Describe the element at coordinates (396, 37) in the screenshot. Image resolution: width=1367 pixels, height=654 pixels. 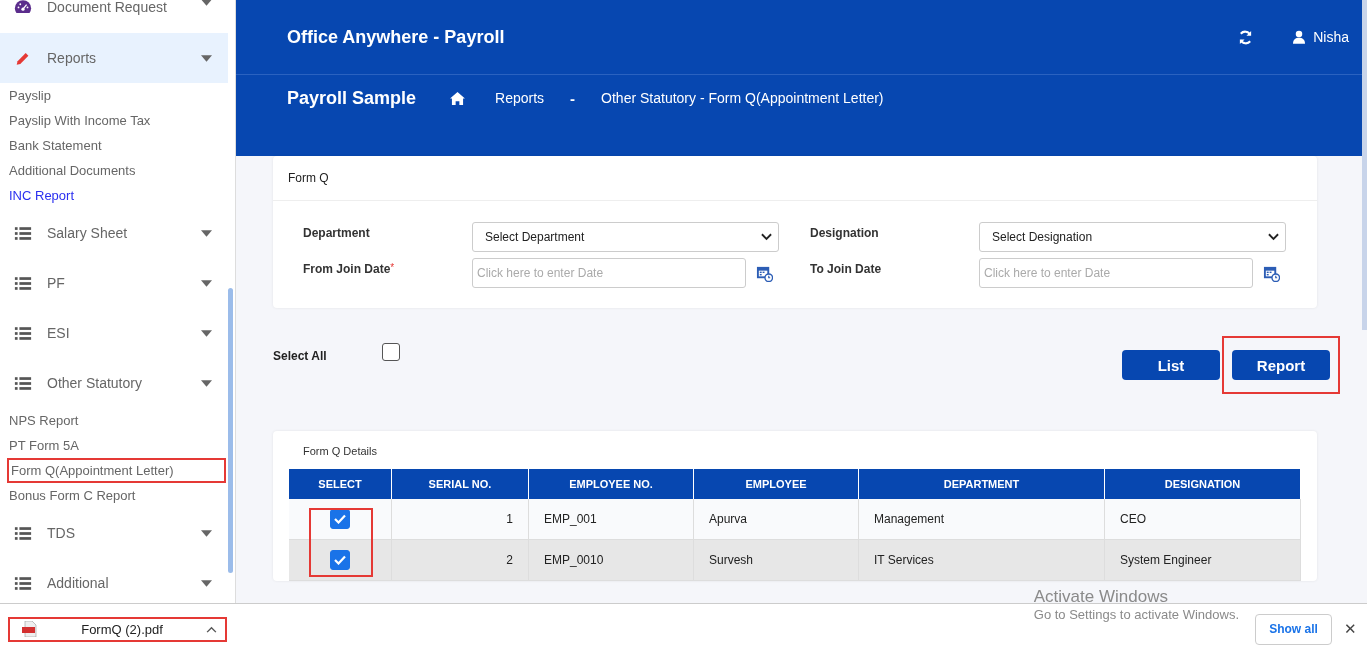
I see `app-title: Office Anywhere - Payroll` at that location.